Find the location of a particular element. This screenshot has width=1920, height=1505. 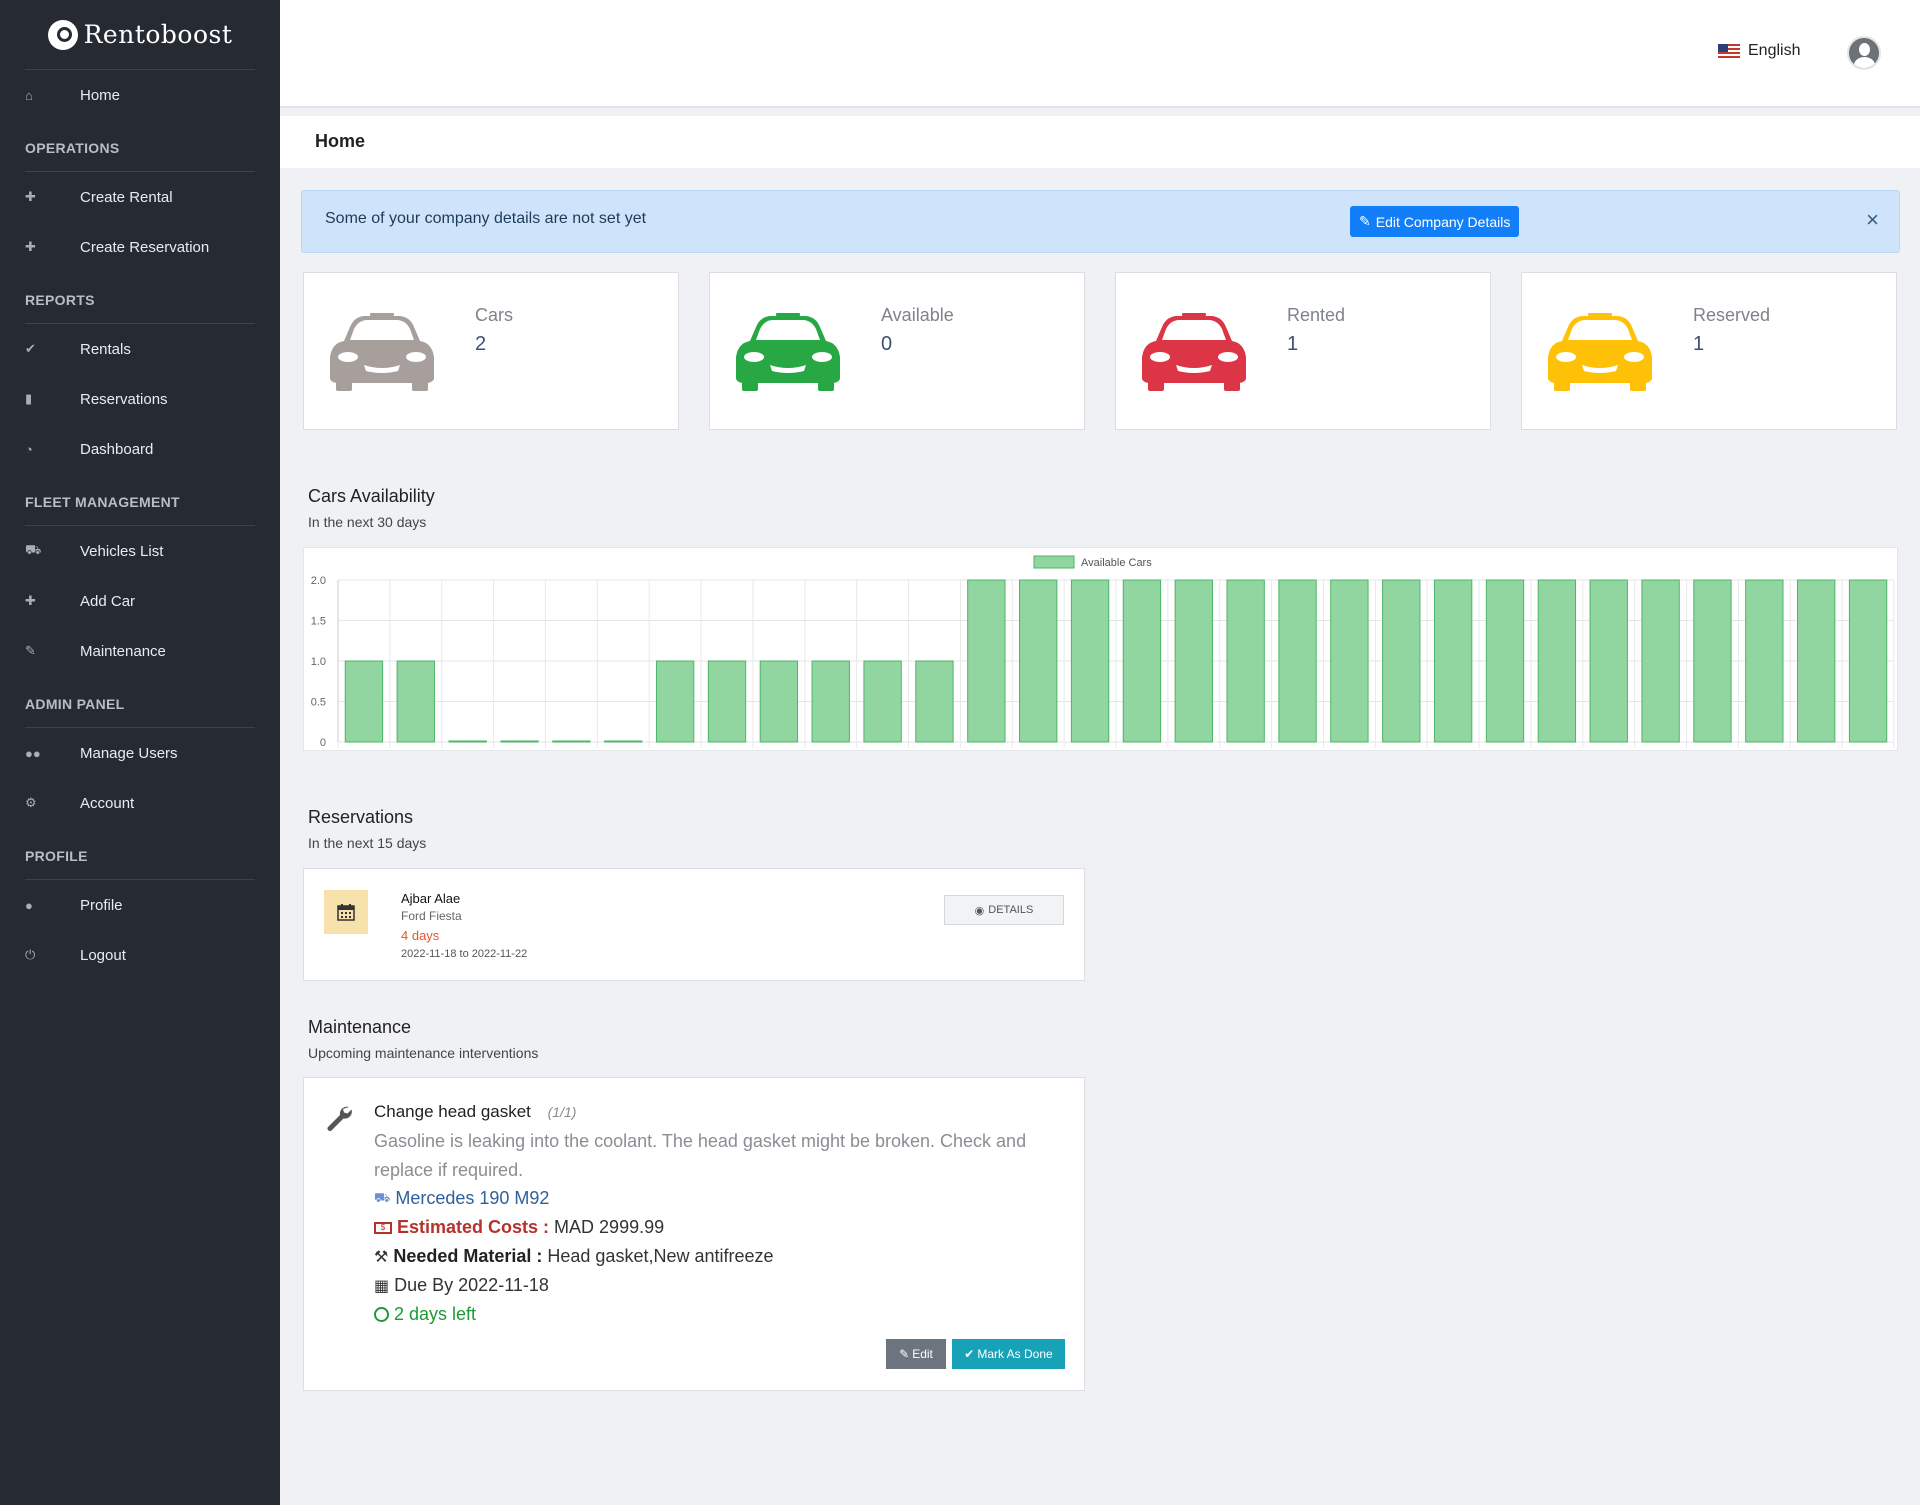

breadcrumb: Home is located at coordinates (1100, 142).